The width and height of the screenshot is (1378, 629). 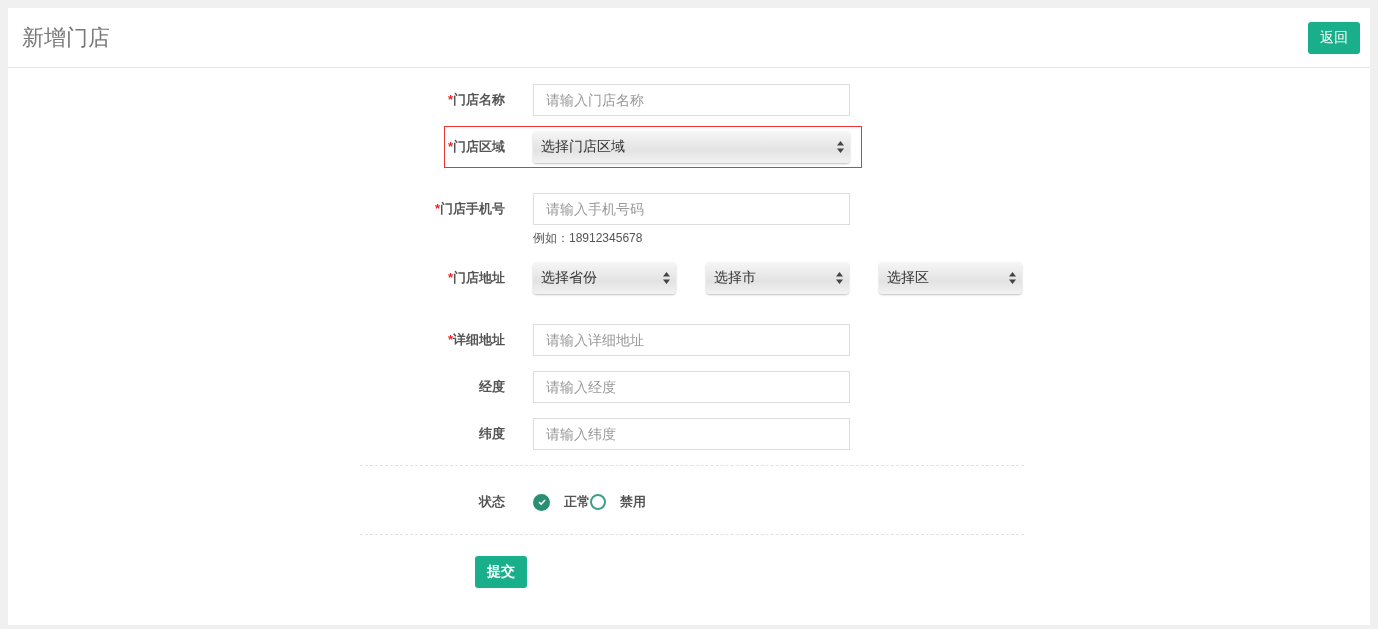 What do you see at coordinates (633, 502) in the screenshot?
I see `radio-label: 禁用` at bounding box center [633, 502].